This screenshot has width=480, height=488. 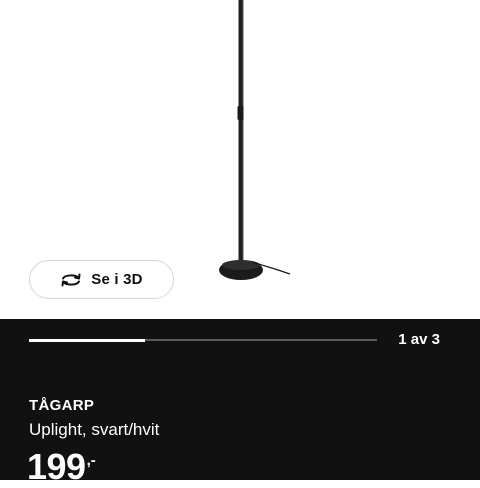 I want to click on price-integer: 199, so click(x=56, y=466).